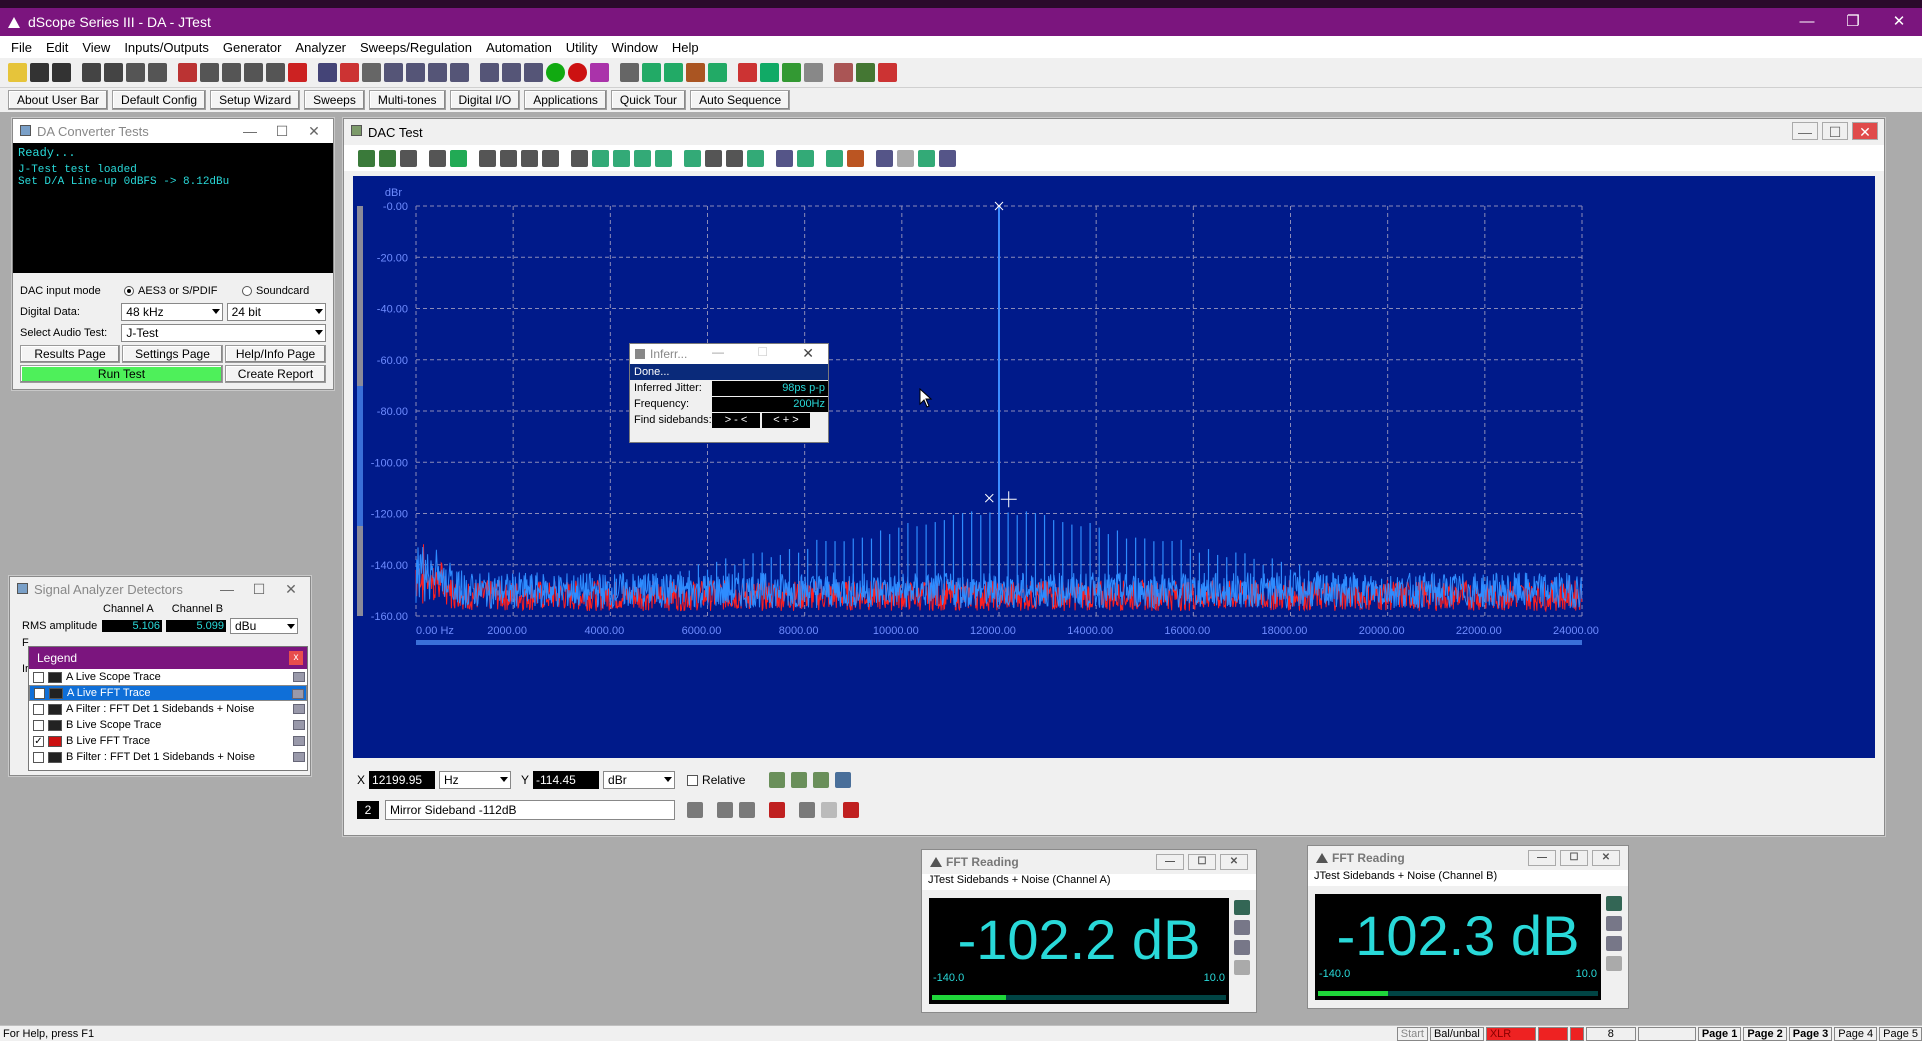 This screenshot has height=1041, width=1922. What do you see at coordinates (1456, 1034) in the screenshot?
I see `status-bal-unbal: Bal/unbal` at bounding box center [1456, 1034].